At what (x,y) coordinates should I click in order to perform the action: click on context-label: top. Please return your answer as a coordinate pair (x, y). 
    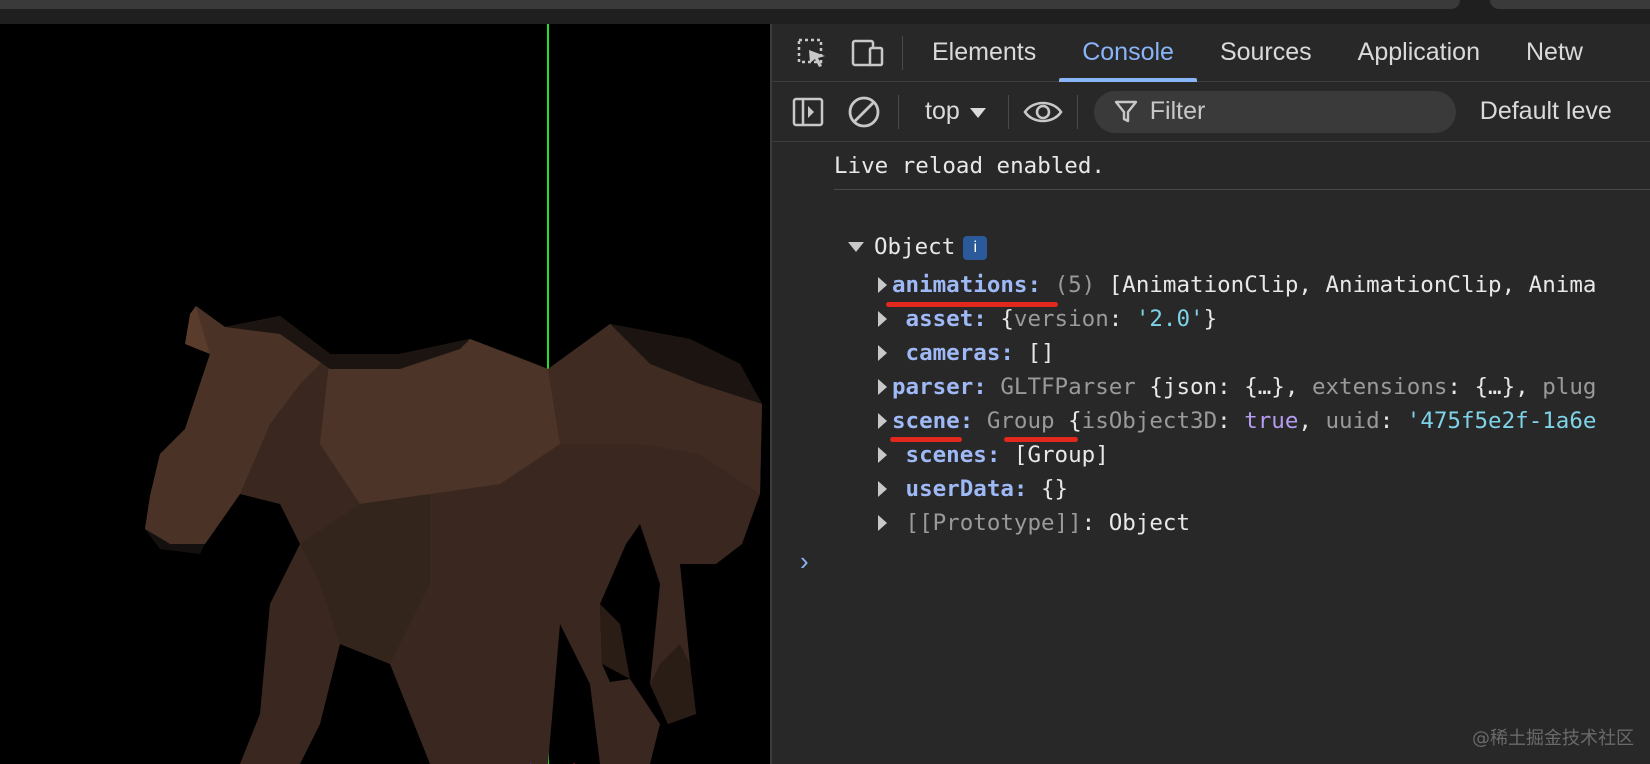
    Looking at the image, I should click on (942, 111).